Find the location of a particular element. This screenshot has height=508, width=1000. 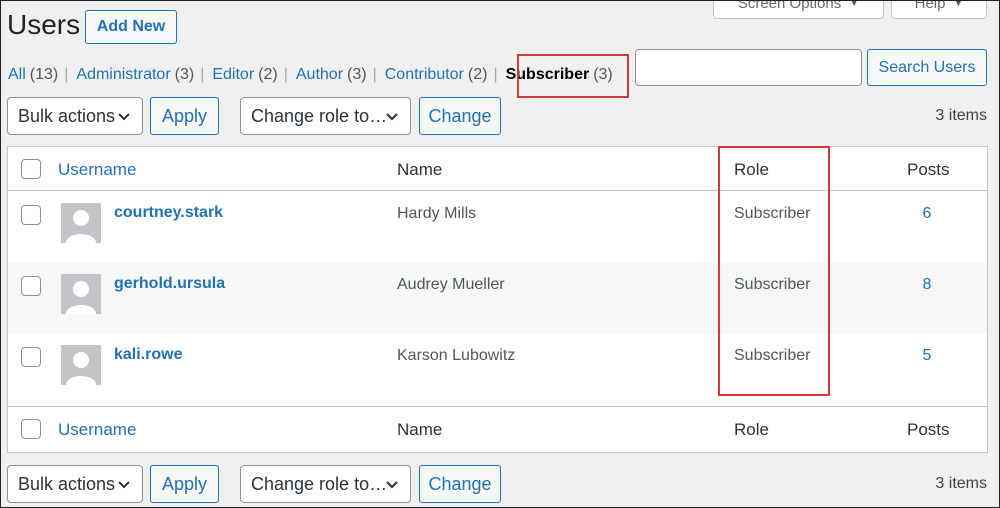

table-header-row: Username Name Role Posts is located at coordinates (497, 169).